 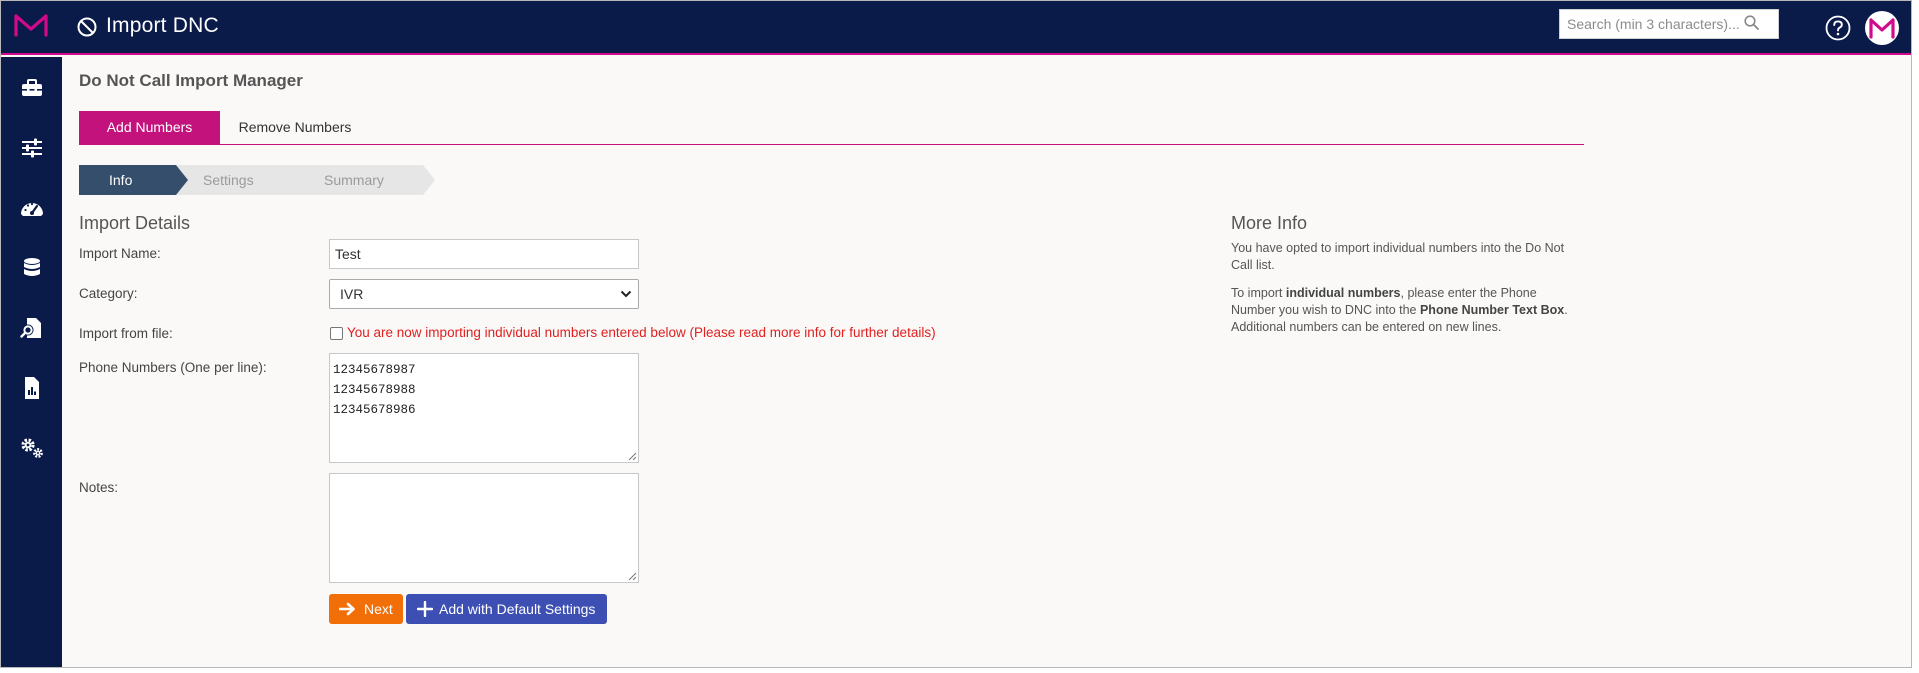 What do you see at coordinates (354, 180) in the screenshot?
I see `step-summary: Summary` at bounding box center [354, 180].